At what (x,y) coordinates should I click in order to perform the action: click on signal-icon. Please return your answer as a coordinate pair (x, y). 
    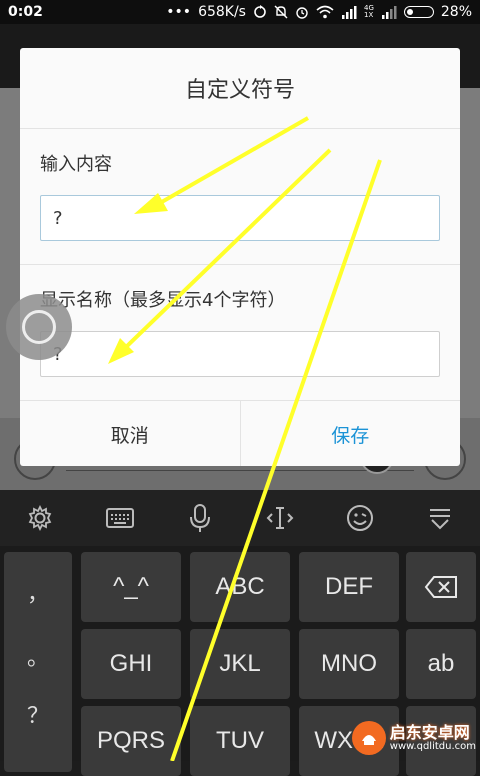
    Looking at the image, I should click on (349, 12).